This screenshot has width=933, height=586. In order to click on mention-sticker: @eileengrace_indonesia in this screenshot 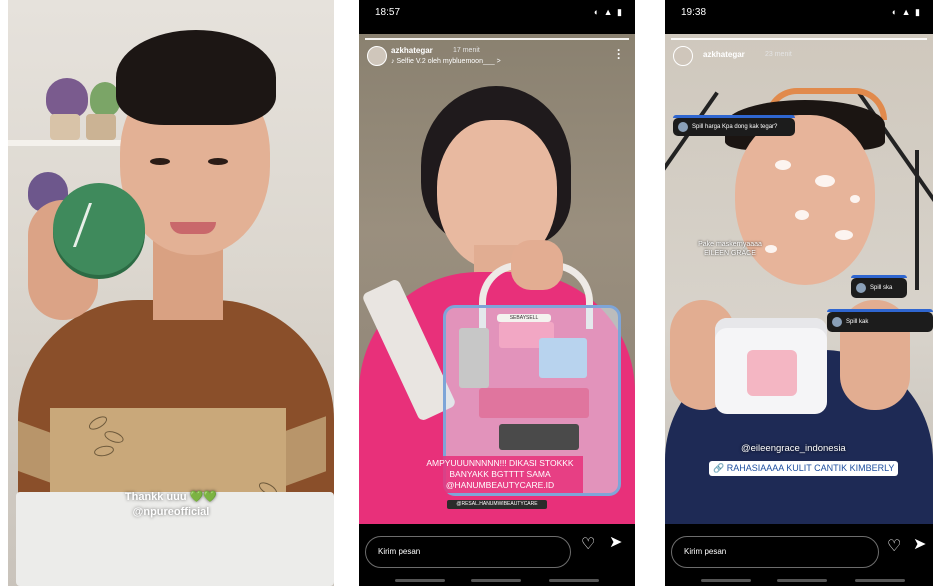, I will do `click(793, 448)`.